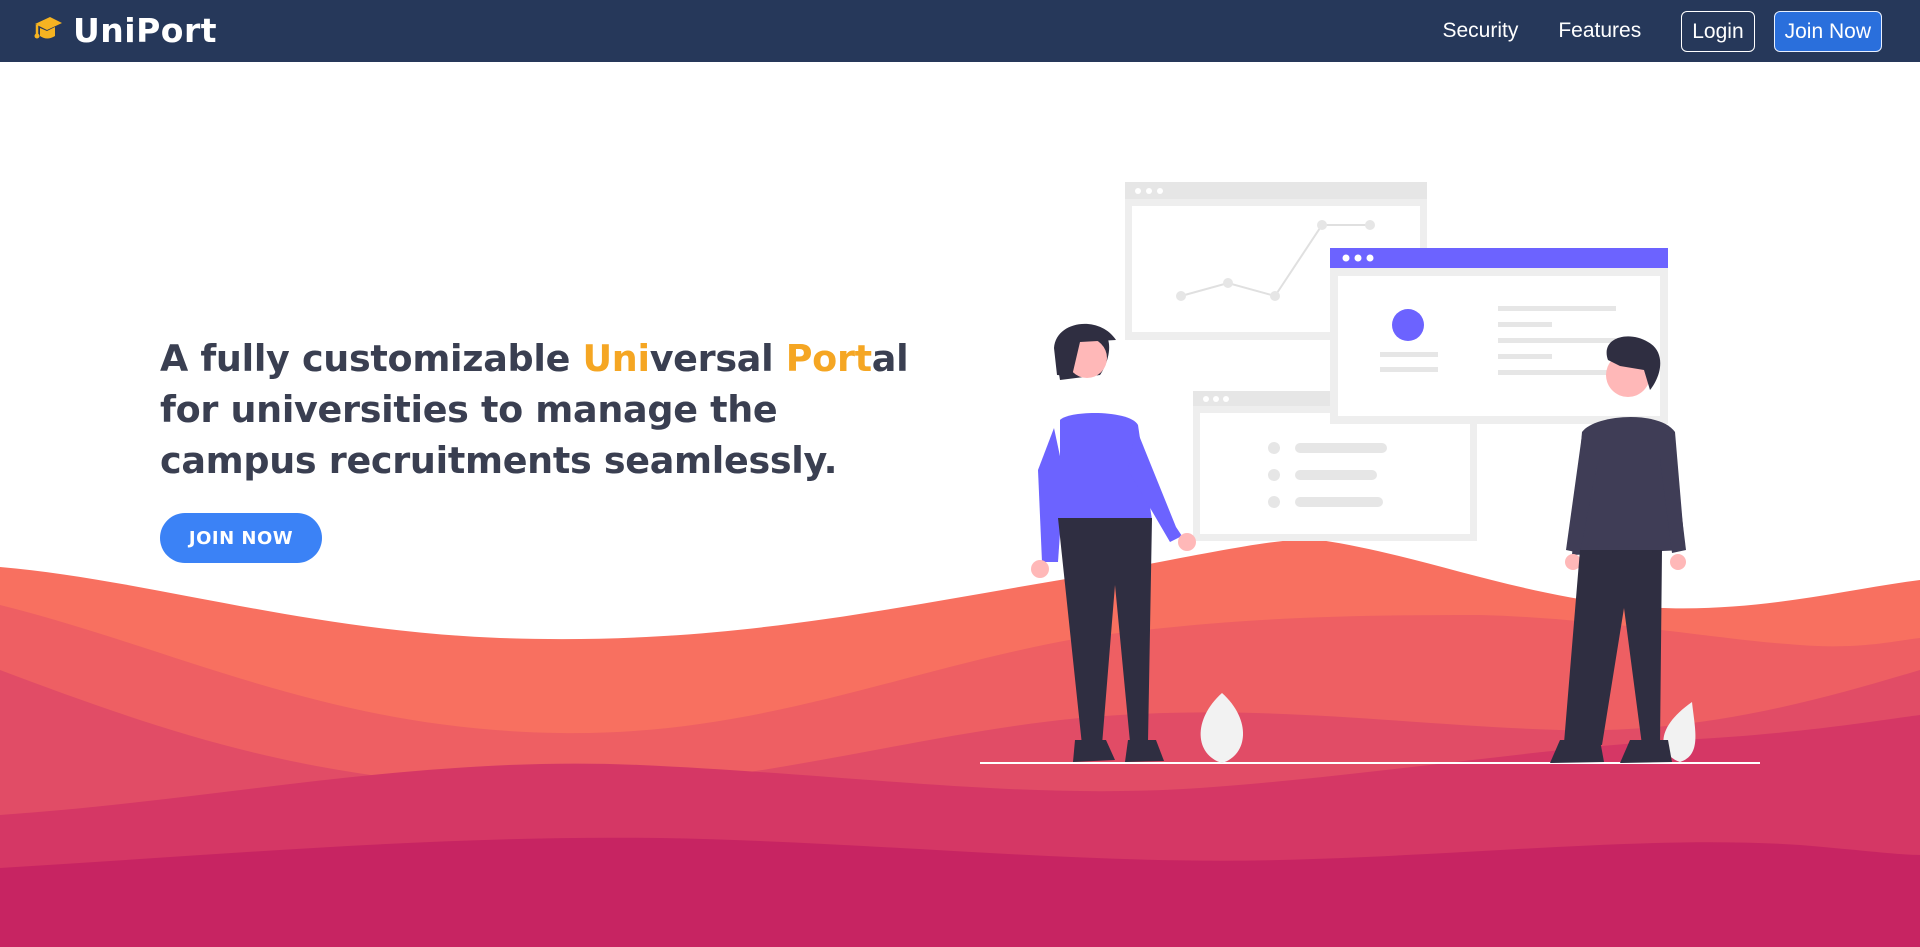  What do you see at coordinates (828, 358) in the screenshot?
I see `headline-highlight-port: Port` at bounding box center [828, 358].